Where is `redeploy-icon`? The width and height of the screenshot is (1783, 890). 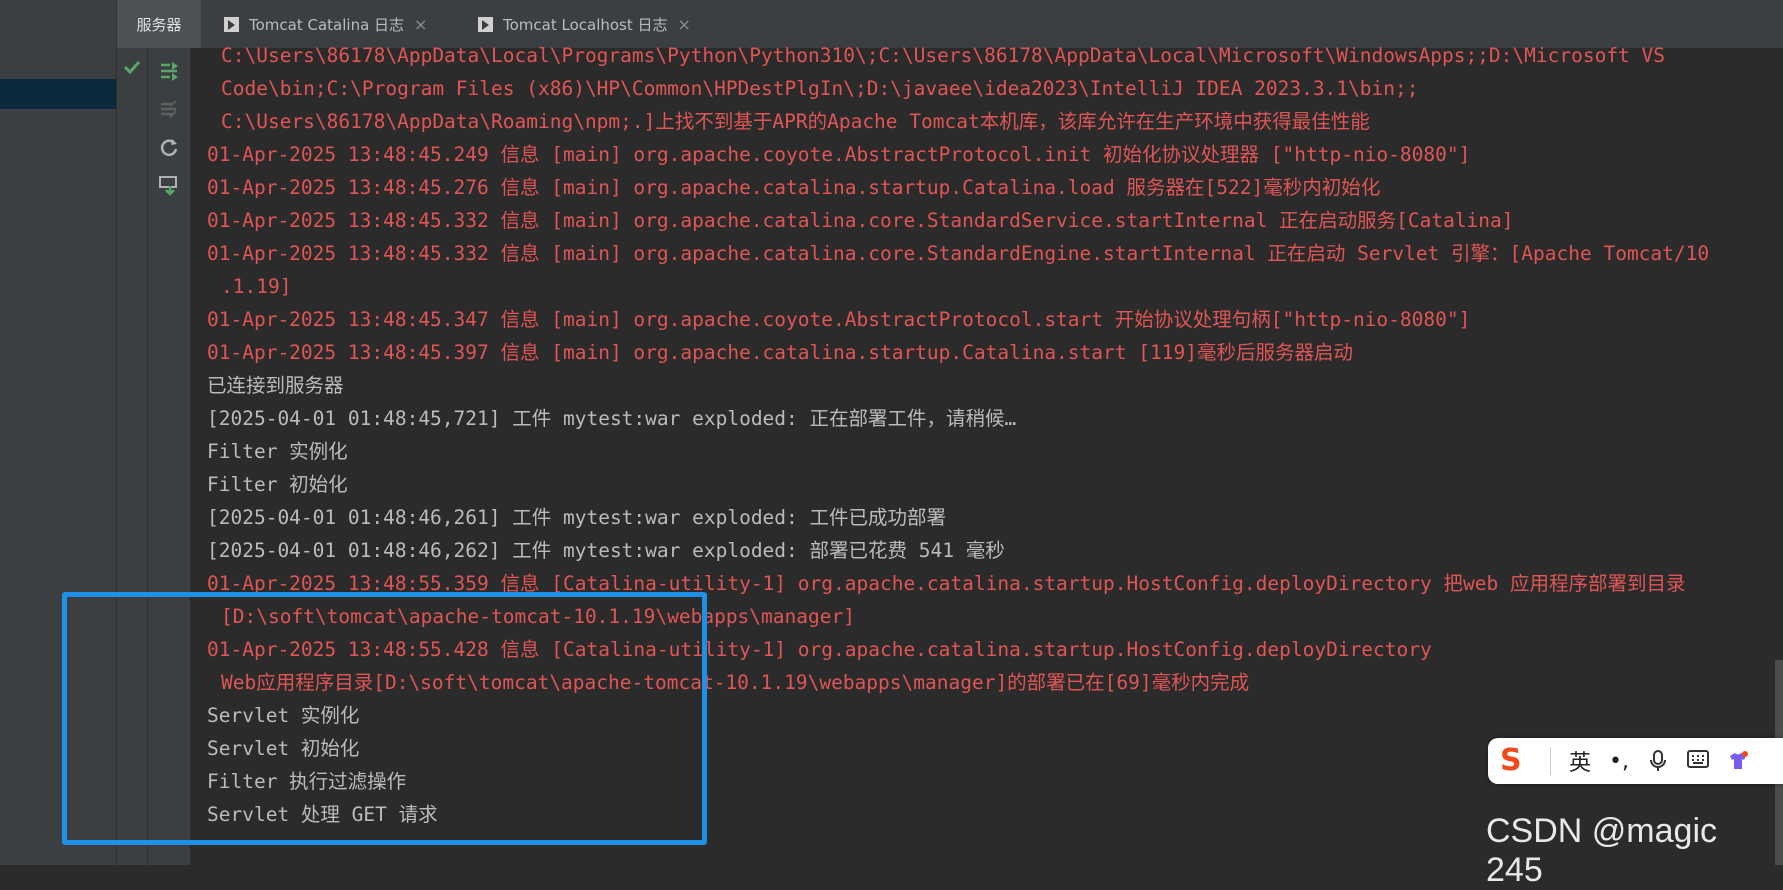 redeploy-icon is located at coordinates (169, 71).